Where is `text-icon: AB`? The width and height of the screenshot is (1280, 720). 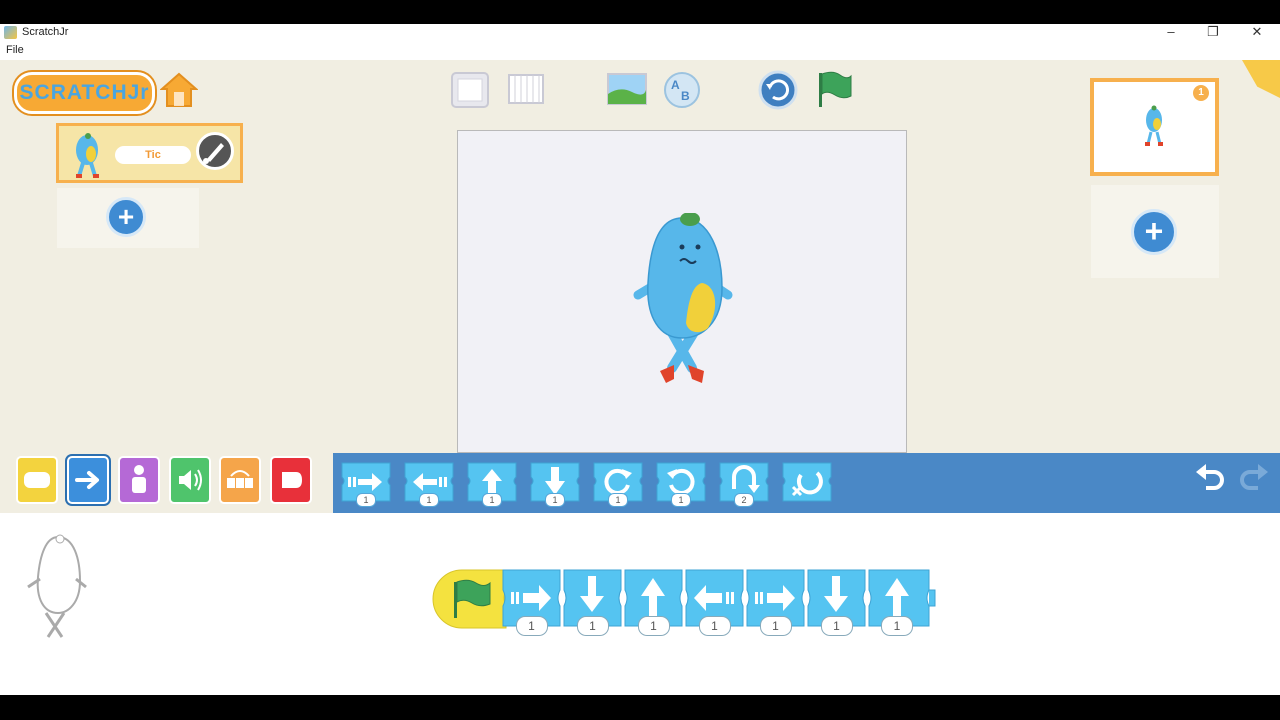
text-icon: AB is located at coordinates (682, 90).